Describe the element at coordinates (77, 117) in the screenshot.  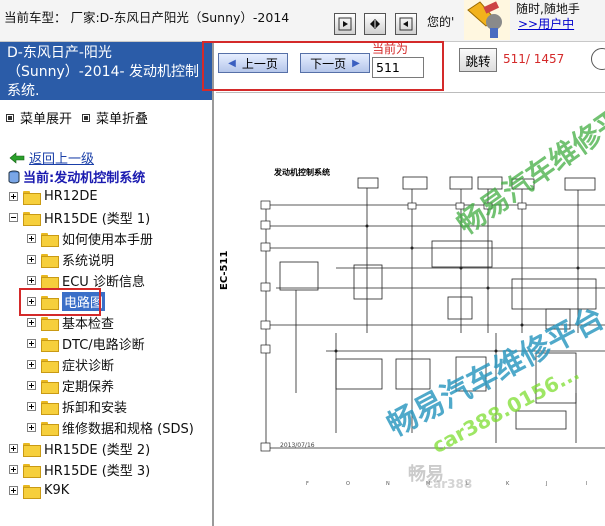
I see `expand-collapse-row: 菜单展开 菜单折叠` at that location.